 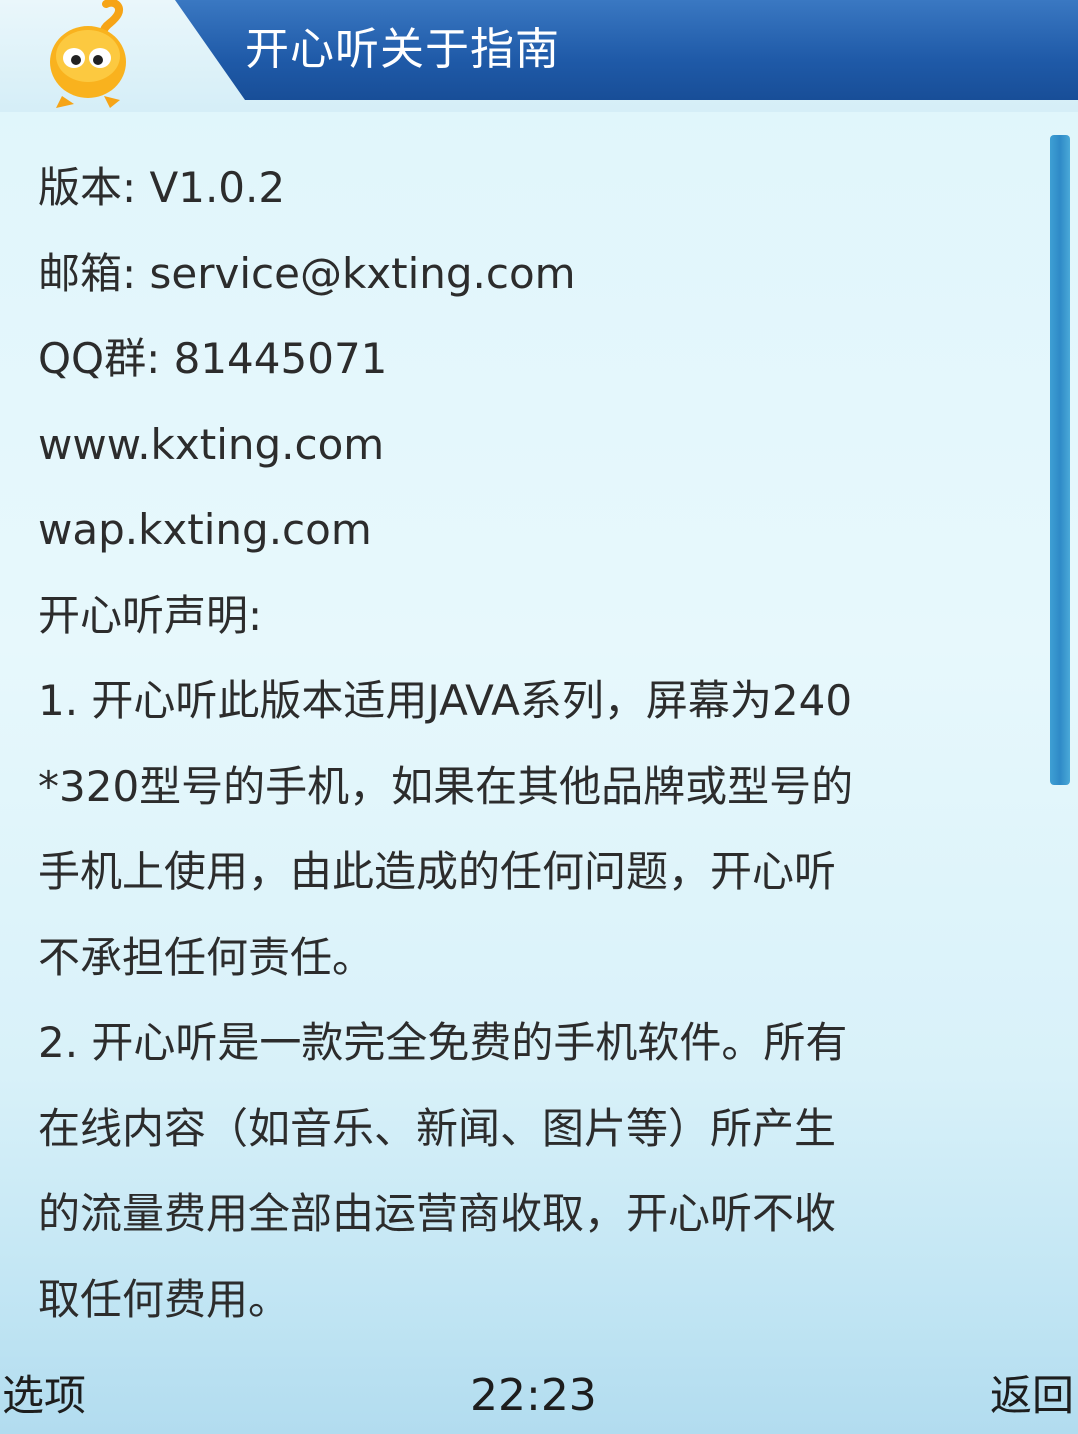 I want to click on statement-text-line: 不承担任何责任。, so click(x=206, y=957).